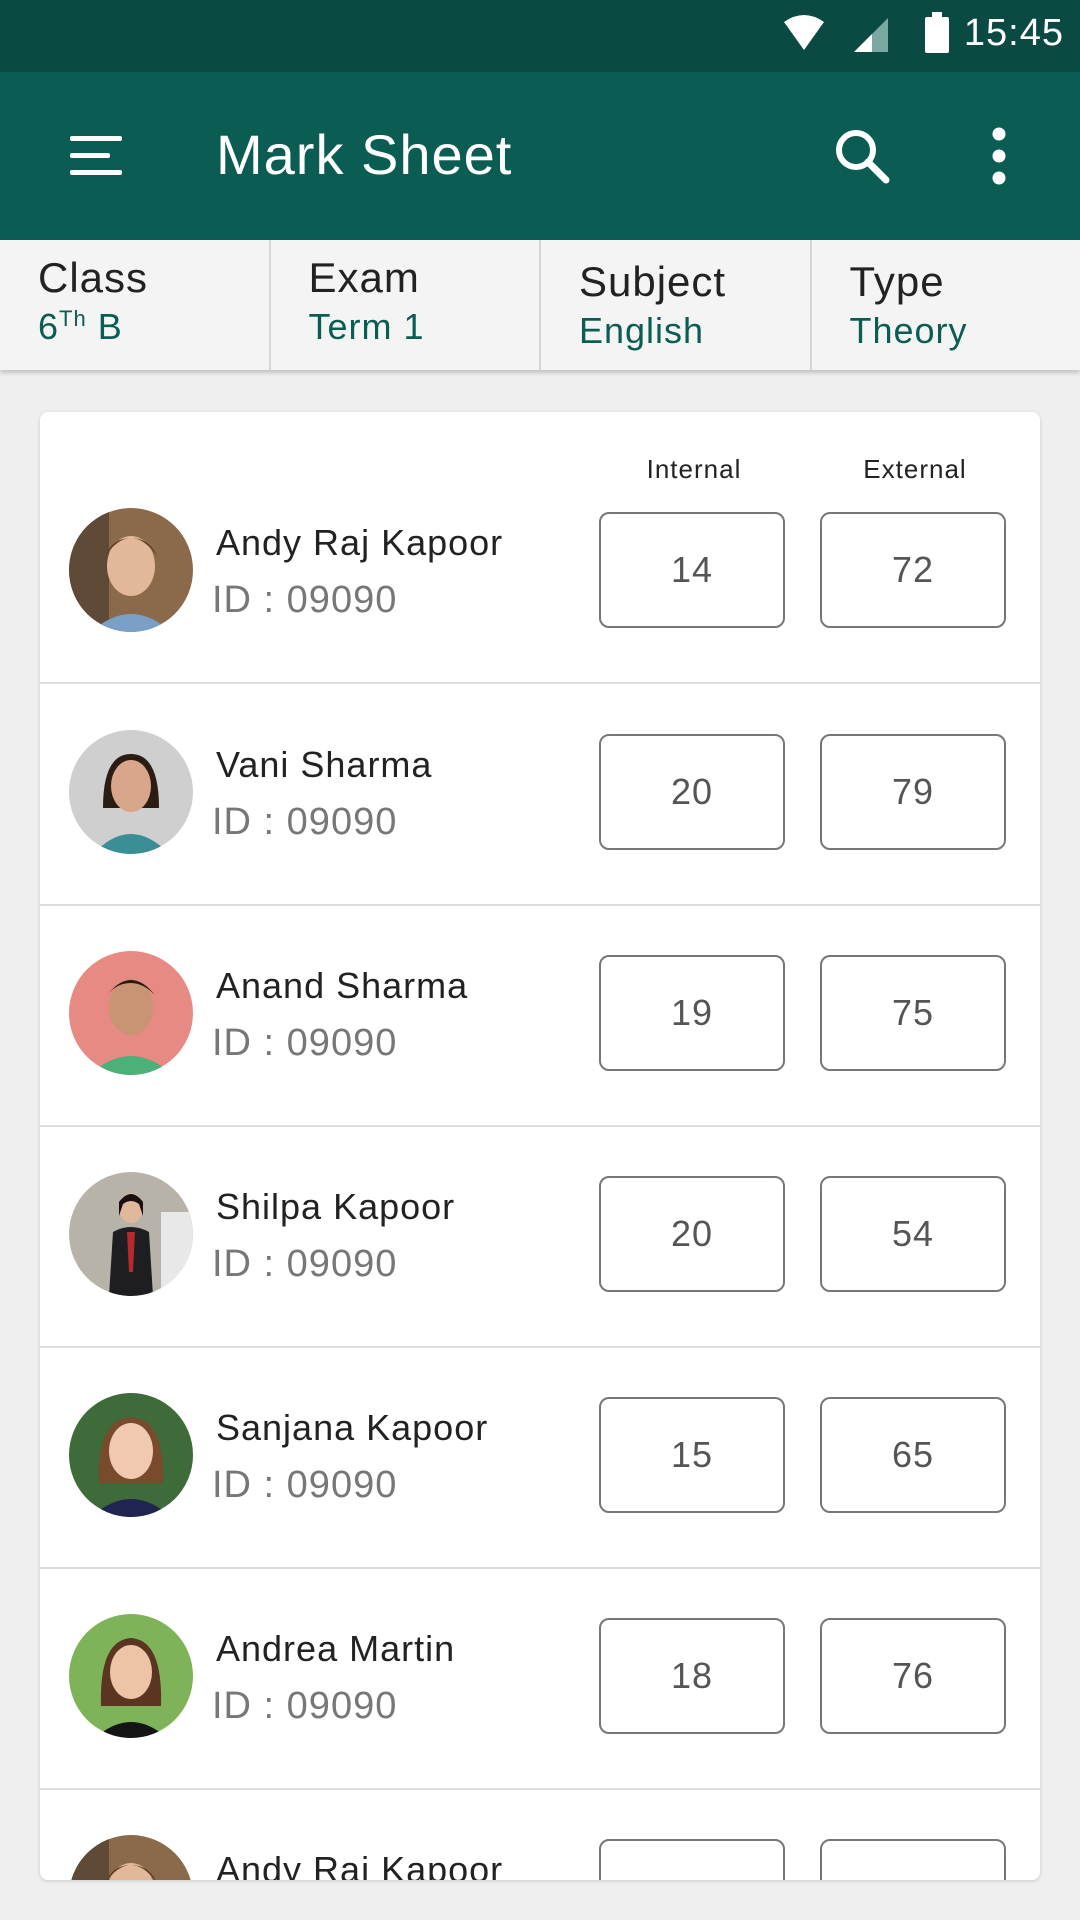 Image resolution: width=1080 pixels, height=1920 pixels. I want to click on external-mark-input: 75, so click(913, 1013).